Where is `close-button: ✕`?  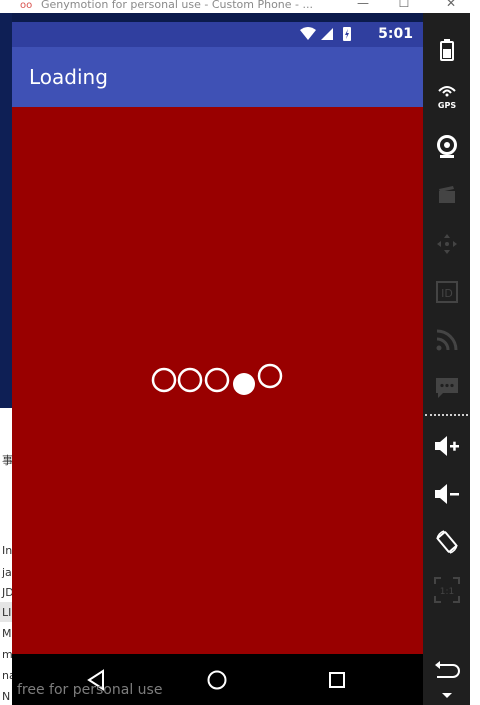
close-button: ✕ is located at coordinates (451, 5).